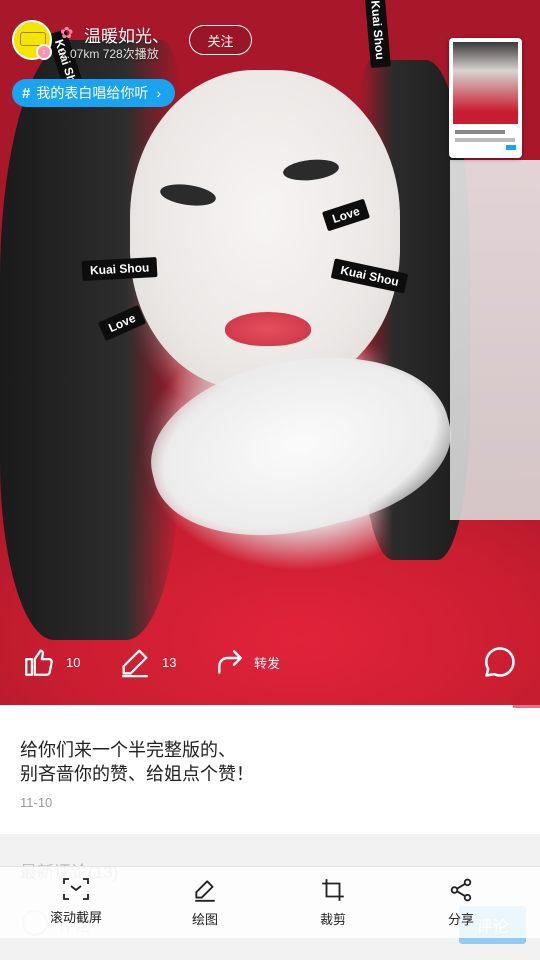 The image size is (540, 960). I want to click on share-icon, so click(461, 890).